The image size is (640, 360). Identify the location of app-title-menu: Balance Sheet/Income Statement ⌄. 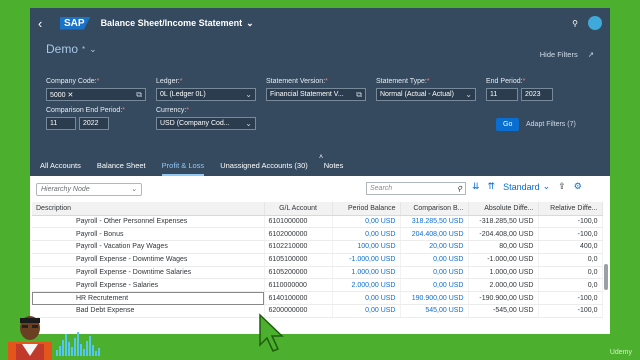
(177, 23).